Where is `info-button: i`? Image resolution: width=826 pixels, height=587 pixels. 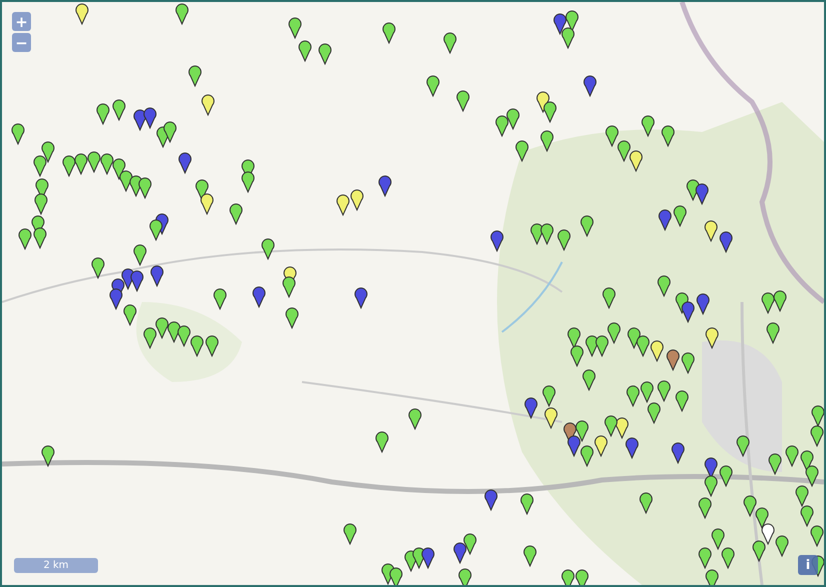
info-button: i is located at coordinates (808, 565).